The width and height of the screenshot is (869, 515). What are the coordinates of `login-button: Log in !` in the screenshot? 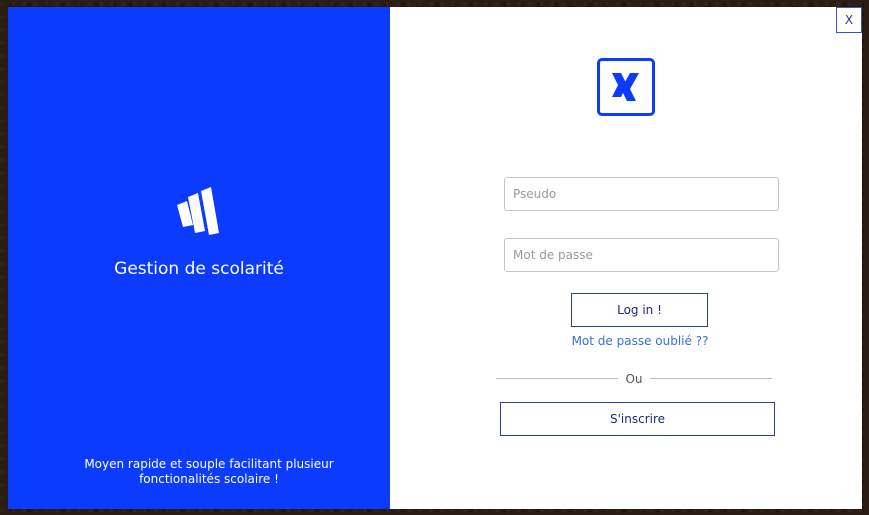 It's located at (639, 310).